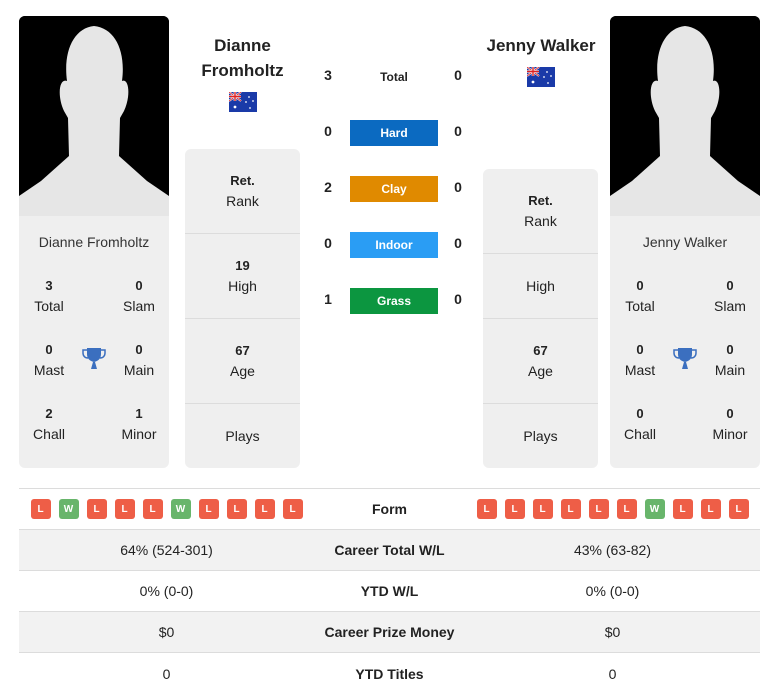 The width and height of the screenshot is (779, 699). I want to click on player2-total-titles: 0 Total, so click(640, 296).